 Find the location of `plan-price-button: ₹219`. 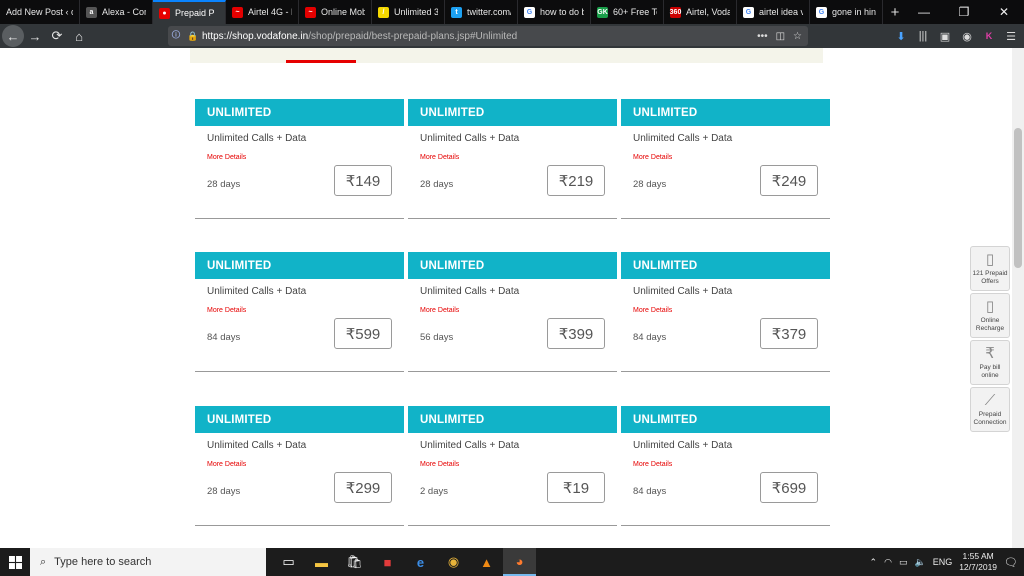

plan-price-button: ₹219 is located at coordinates (576, 180).